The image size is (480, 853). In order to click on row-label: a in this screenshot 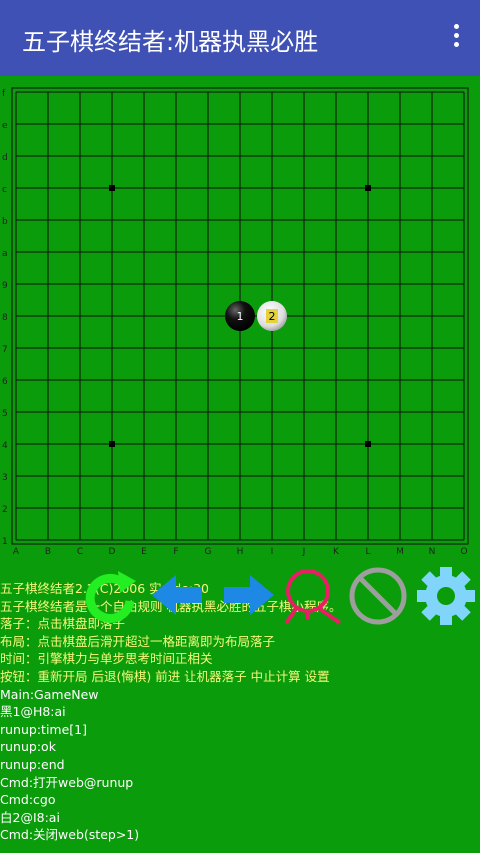, I will do `click(5, 254)`.